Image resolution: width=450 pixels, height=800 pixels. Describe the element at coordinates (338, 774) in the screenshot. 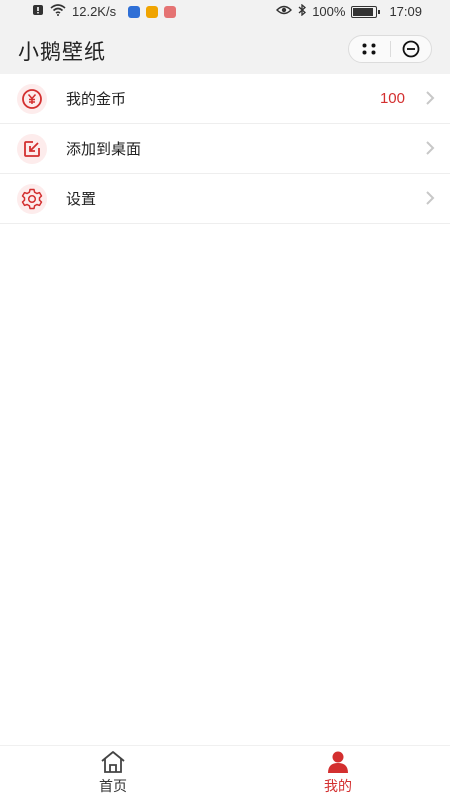

I see `tab-mine: 我的` at that location.